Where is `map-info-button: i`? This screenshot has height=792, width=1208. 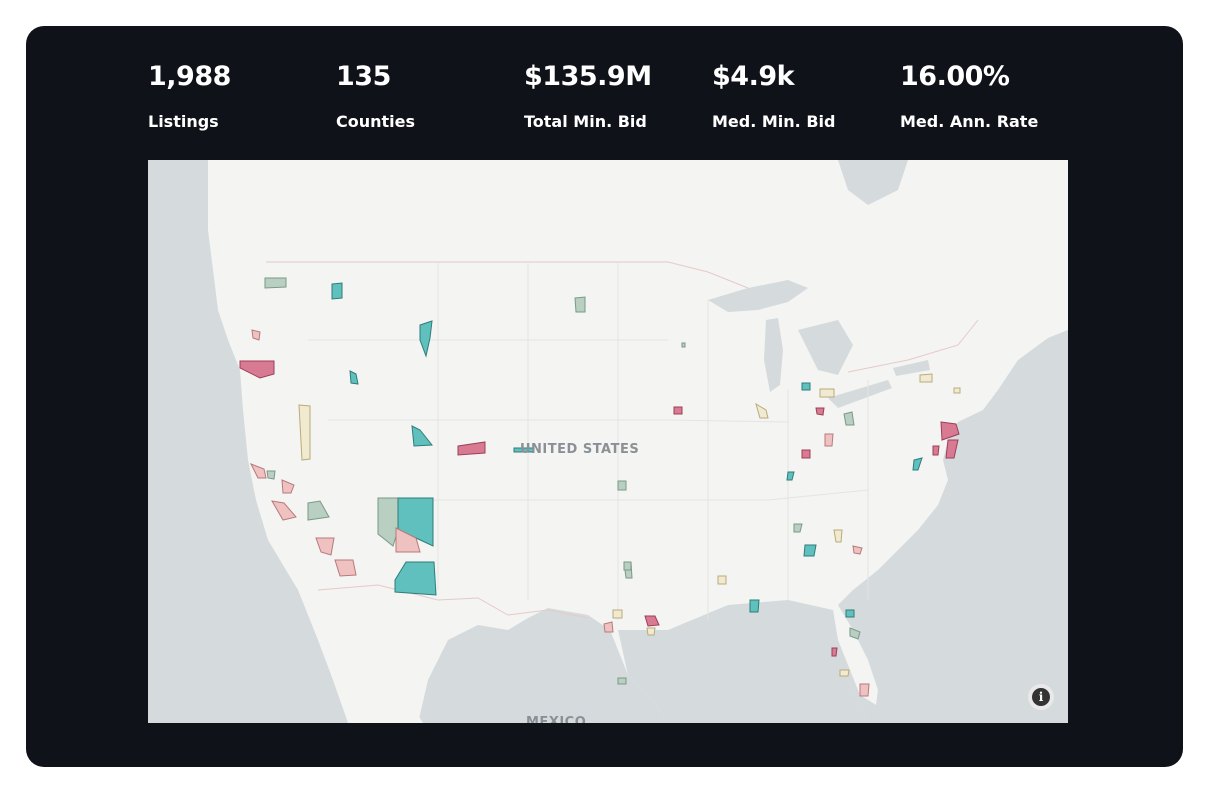
map-info-button: i is located at coordinates (1041, 697).